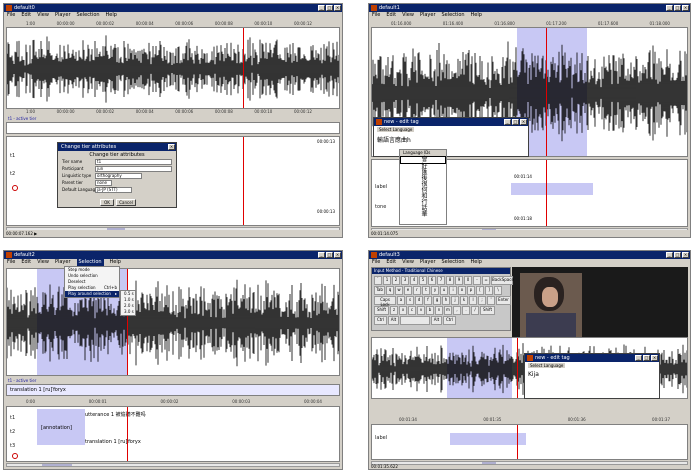 The image size is (694, 473). I want to click on keyboard-key, so click(415, 320).